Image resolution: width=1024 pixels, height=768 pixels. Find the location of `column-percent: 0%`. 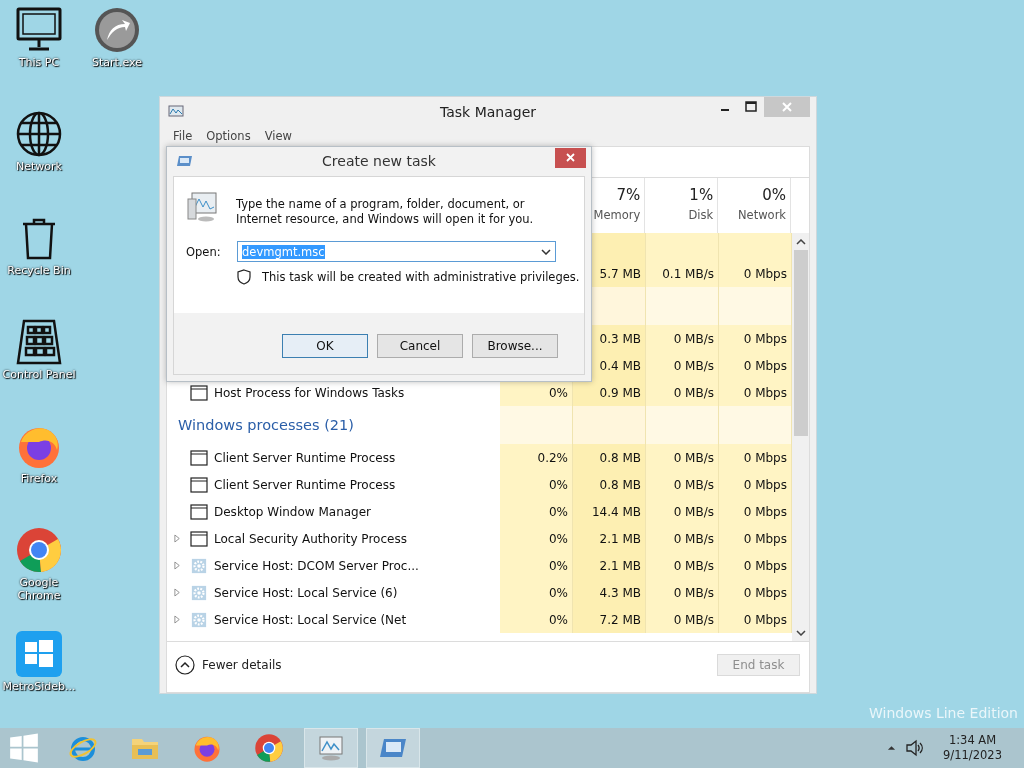

column-percent: 0% is located at coordinates (774, 195).